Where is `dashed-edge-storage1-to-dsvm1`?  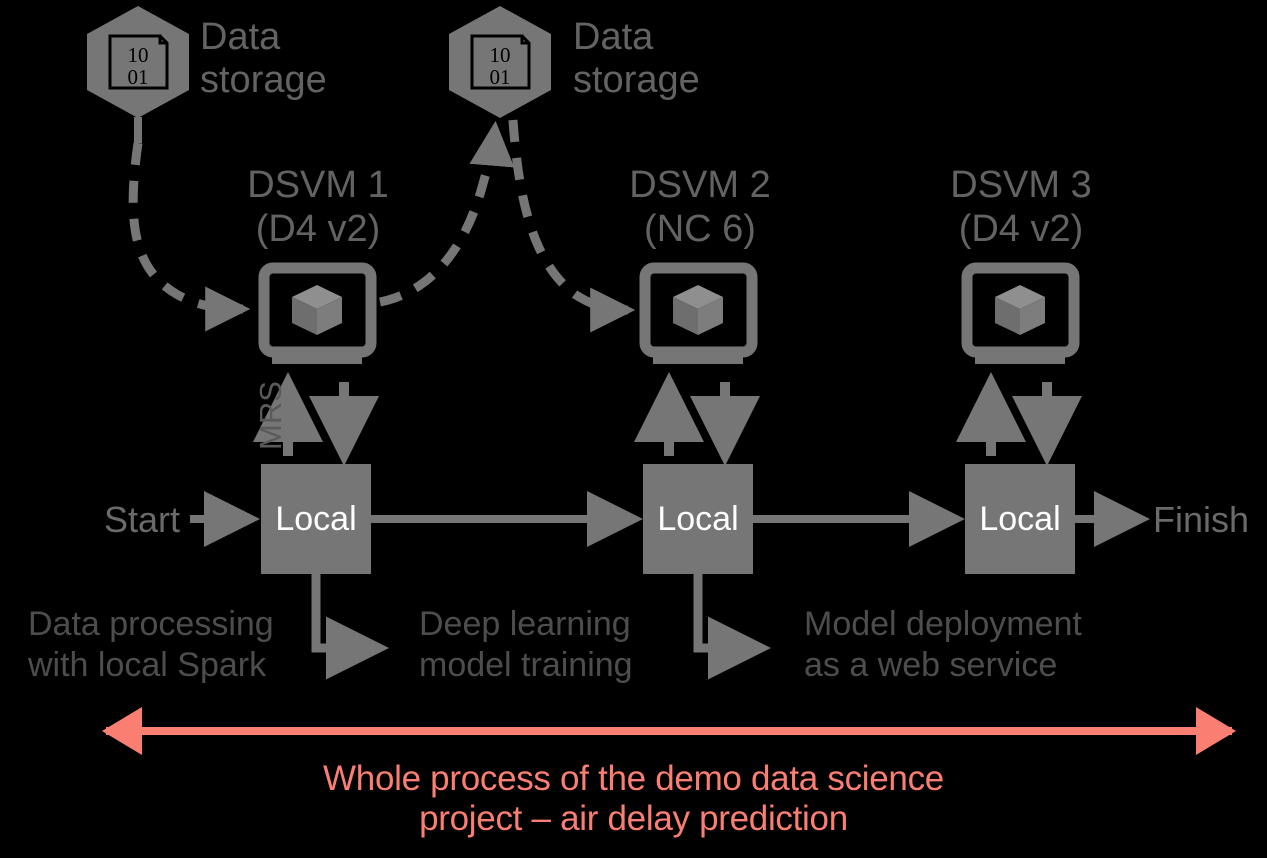 dashed-edge-storage1-to-dsvm1 is located at coordinates (189, 237).